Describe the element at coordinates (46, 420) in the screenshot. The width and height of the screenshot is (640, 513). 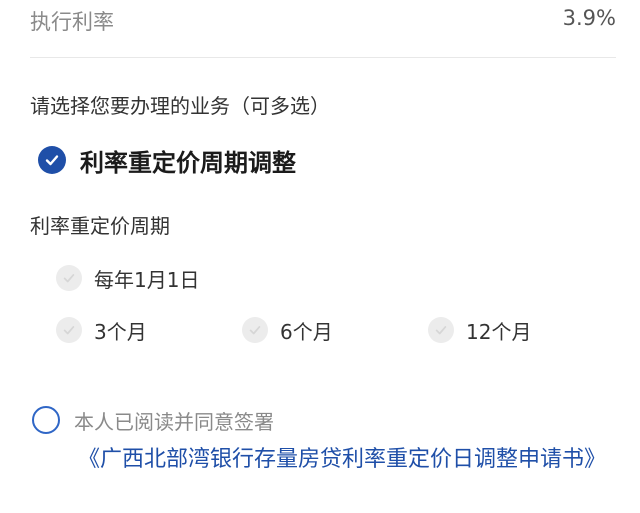
I see `radio-circle-icon` at that location.